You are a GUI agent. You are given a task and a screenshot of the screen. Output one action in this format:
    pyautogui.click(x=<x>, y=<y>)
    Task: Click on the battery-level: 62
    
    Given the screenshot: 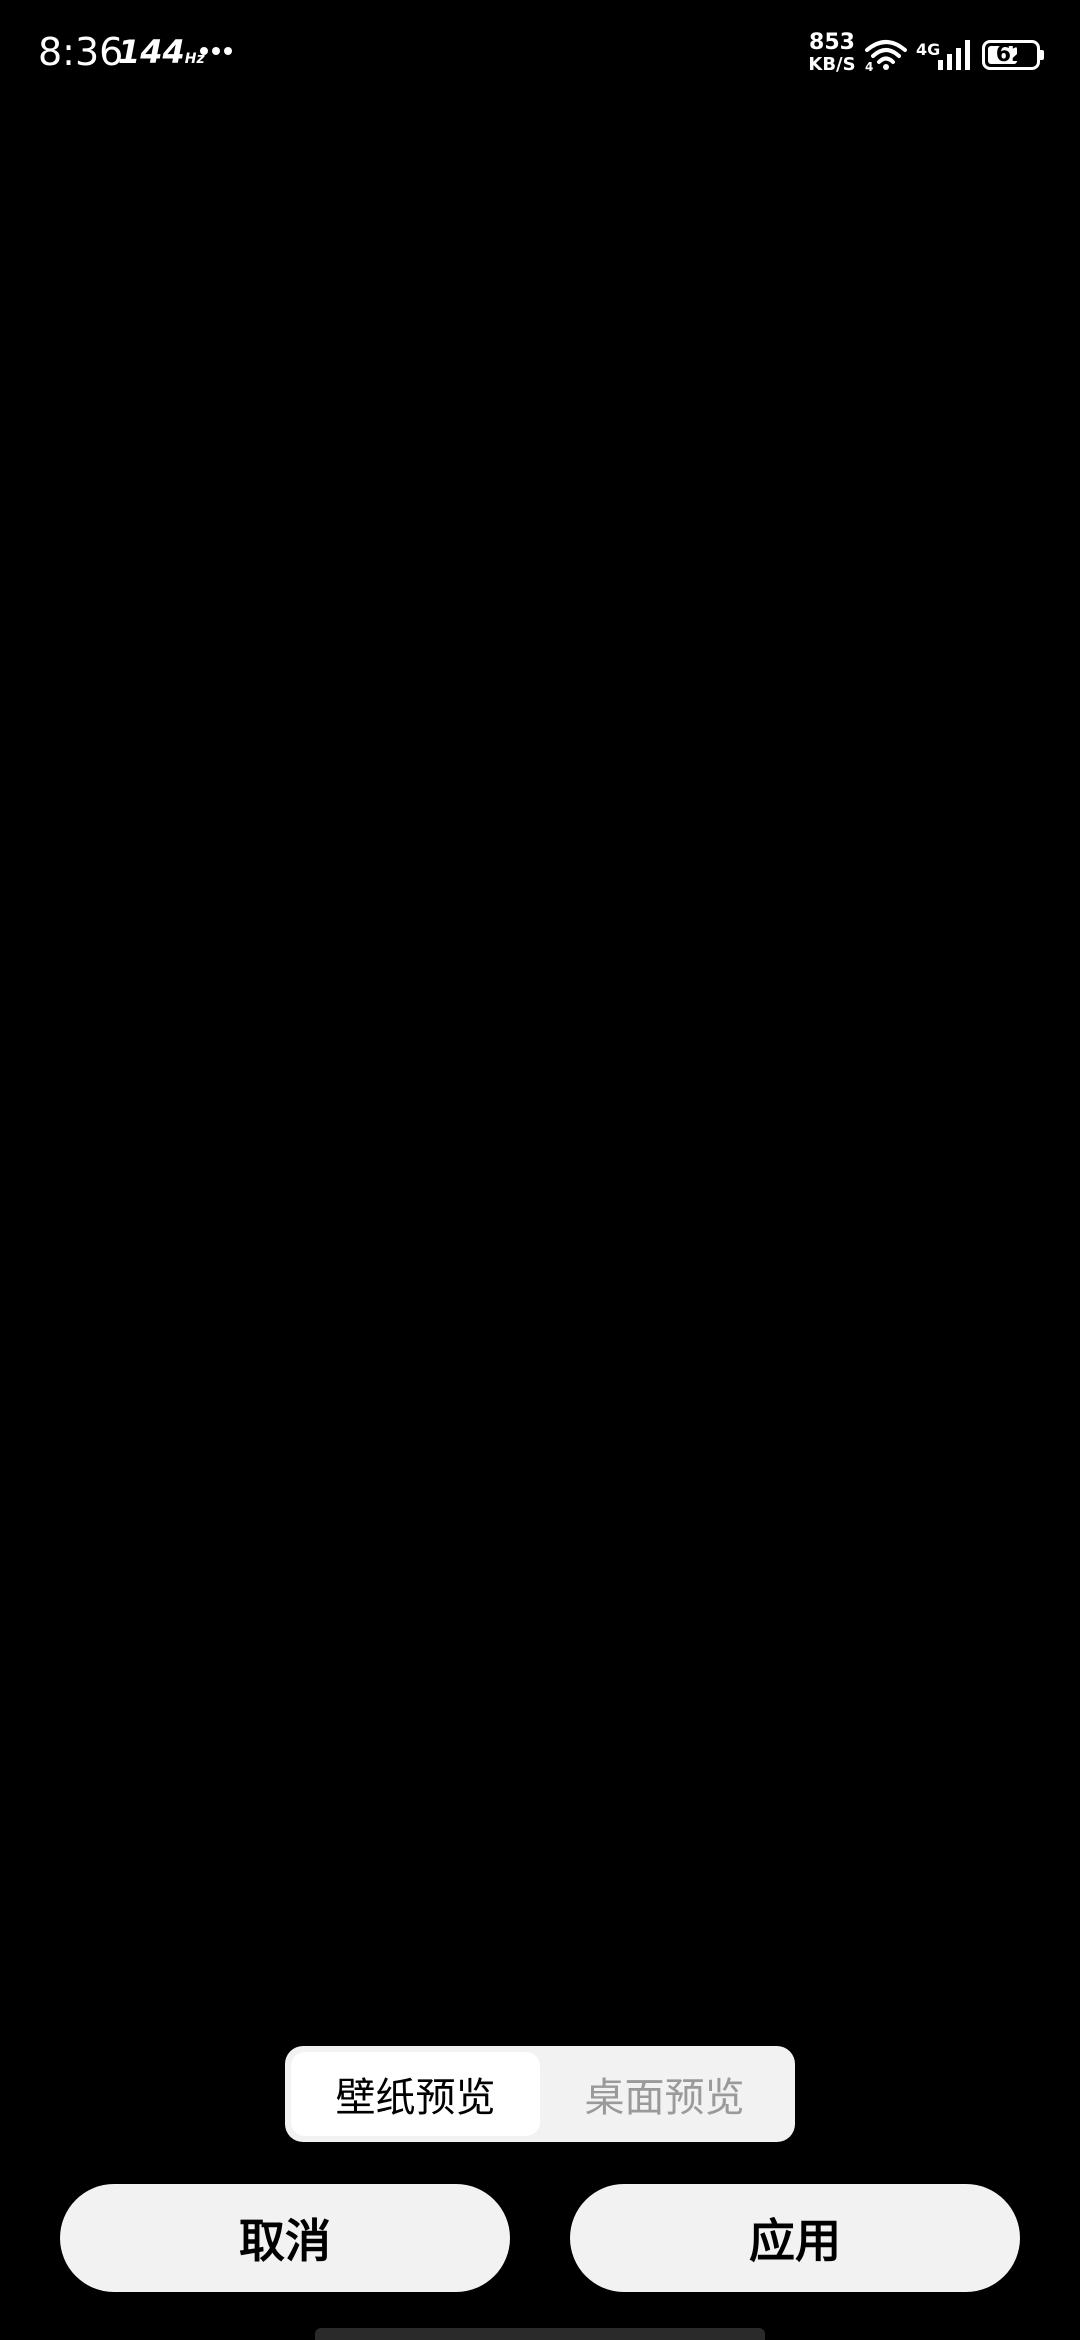 What is the action you would take?
    pyautogui.click(x=1011, y=54)
    